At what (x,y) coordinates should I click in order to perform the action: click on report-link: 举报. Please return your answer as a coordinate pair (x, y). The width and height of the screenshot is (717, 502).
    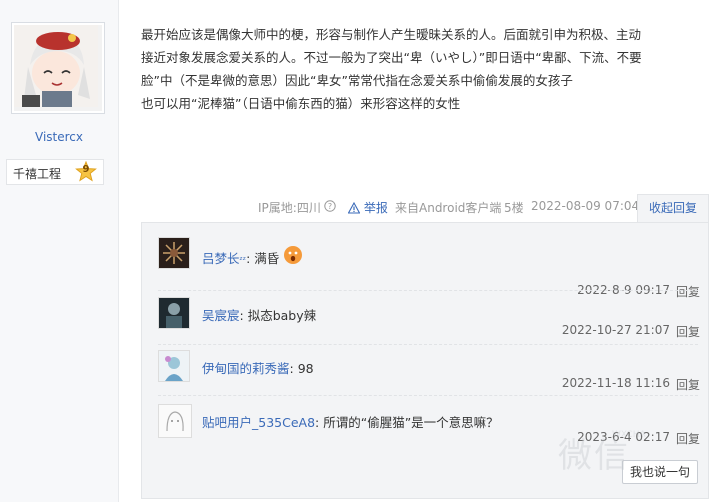
    Looking at the image, I should click on (368, 207).